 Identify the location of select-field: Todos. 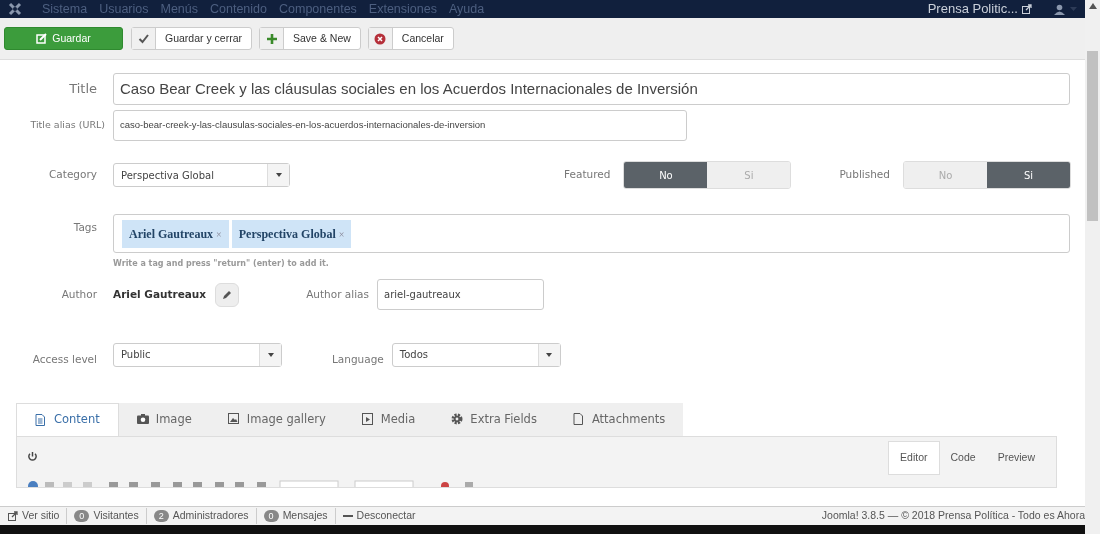
(476, 354).